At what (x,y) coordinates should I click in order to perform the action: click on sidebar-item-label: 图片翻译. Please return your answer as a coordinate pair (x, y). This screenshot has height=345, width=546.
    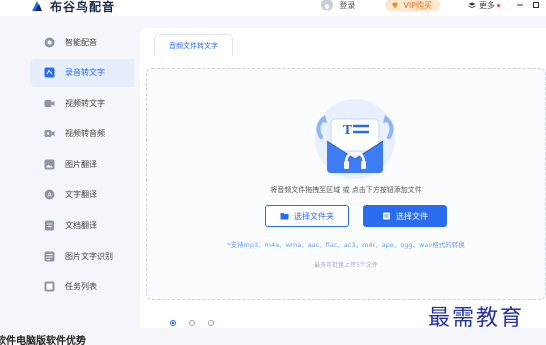
    Looking at the image, I should click on (81, 164).